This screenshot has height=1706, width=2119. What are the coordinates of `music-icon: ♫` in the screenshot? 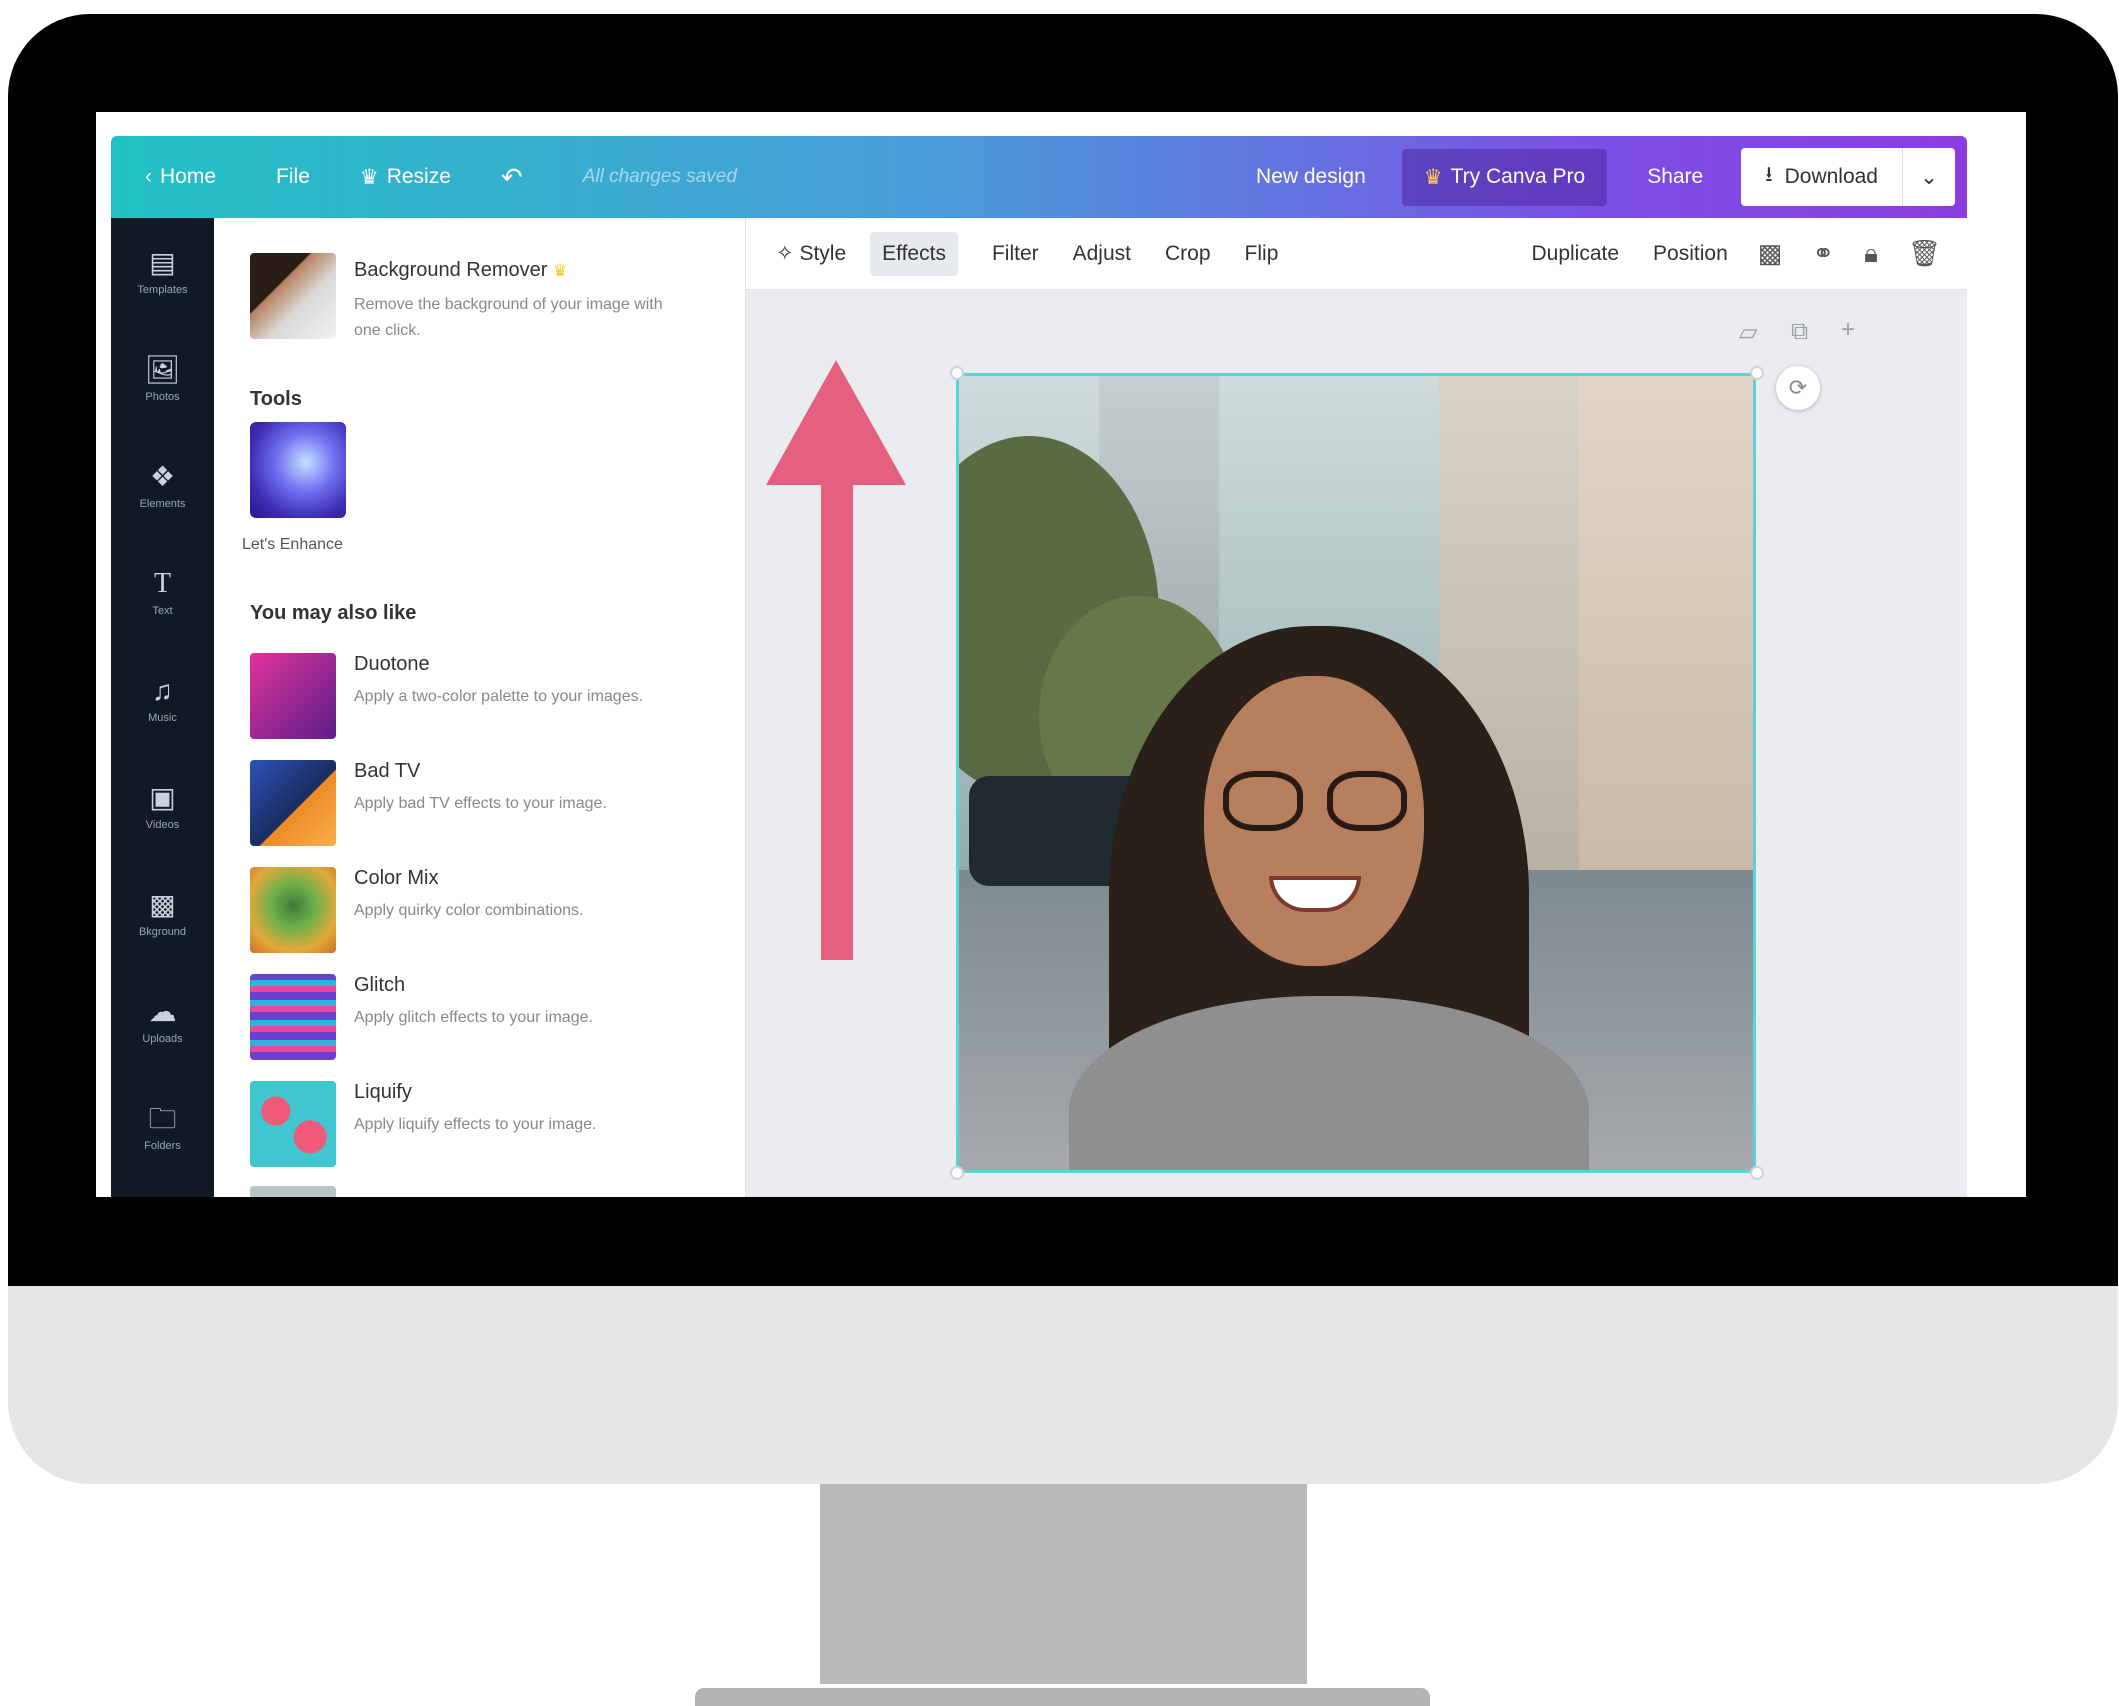 It's located at (162, 690).